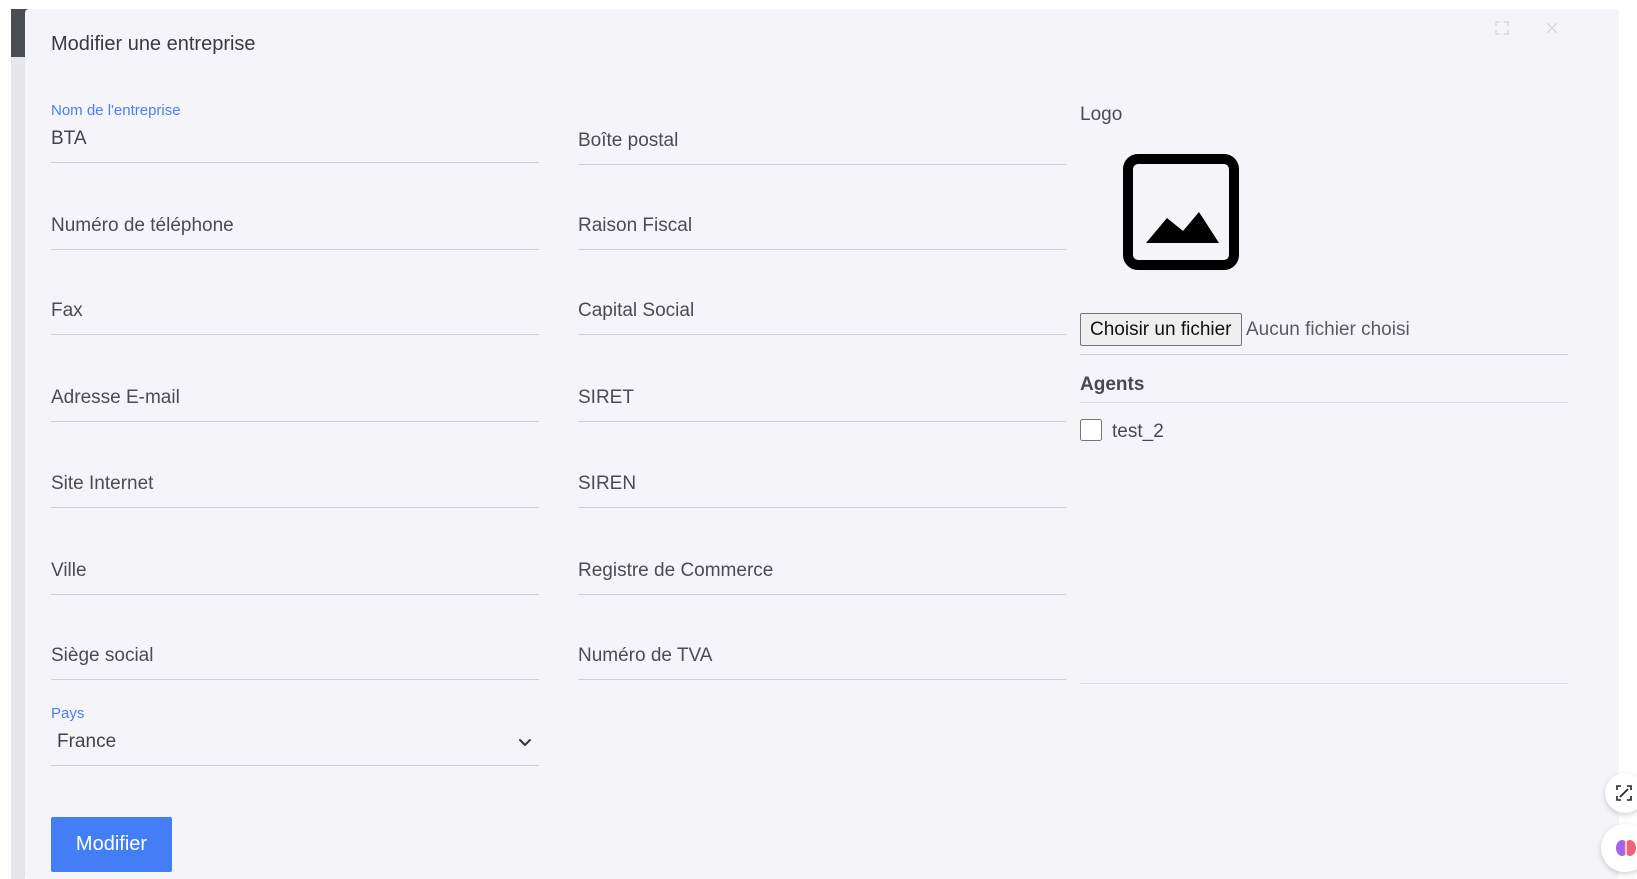 The image size is (1637, 879). Describe the element at coordinates (1552, 28) in the screenshot. I see `close-icon` at that location.